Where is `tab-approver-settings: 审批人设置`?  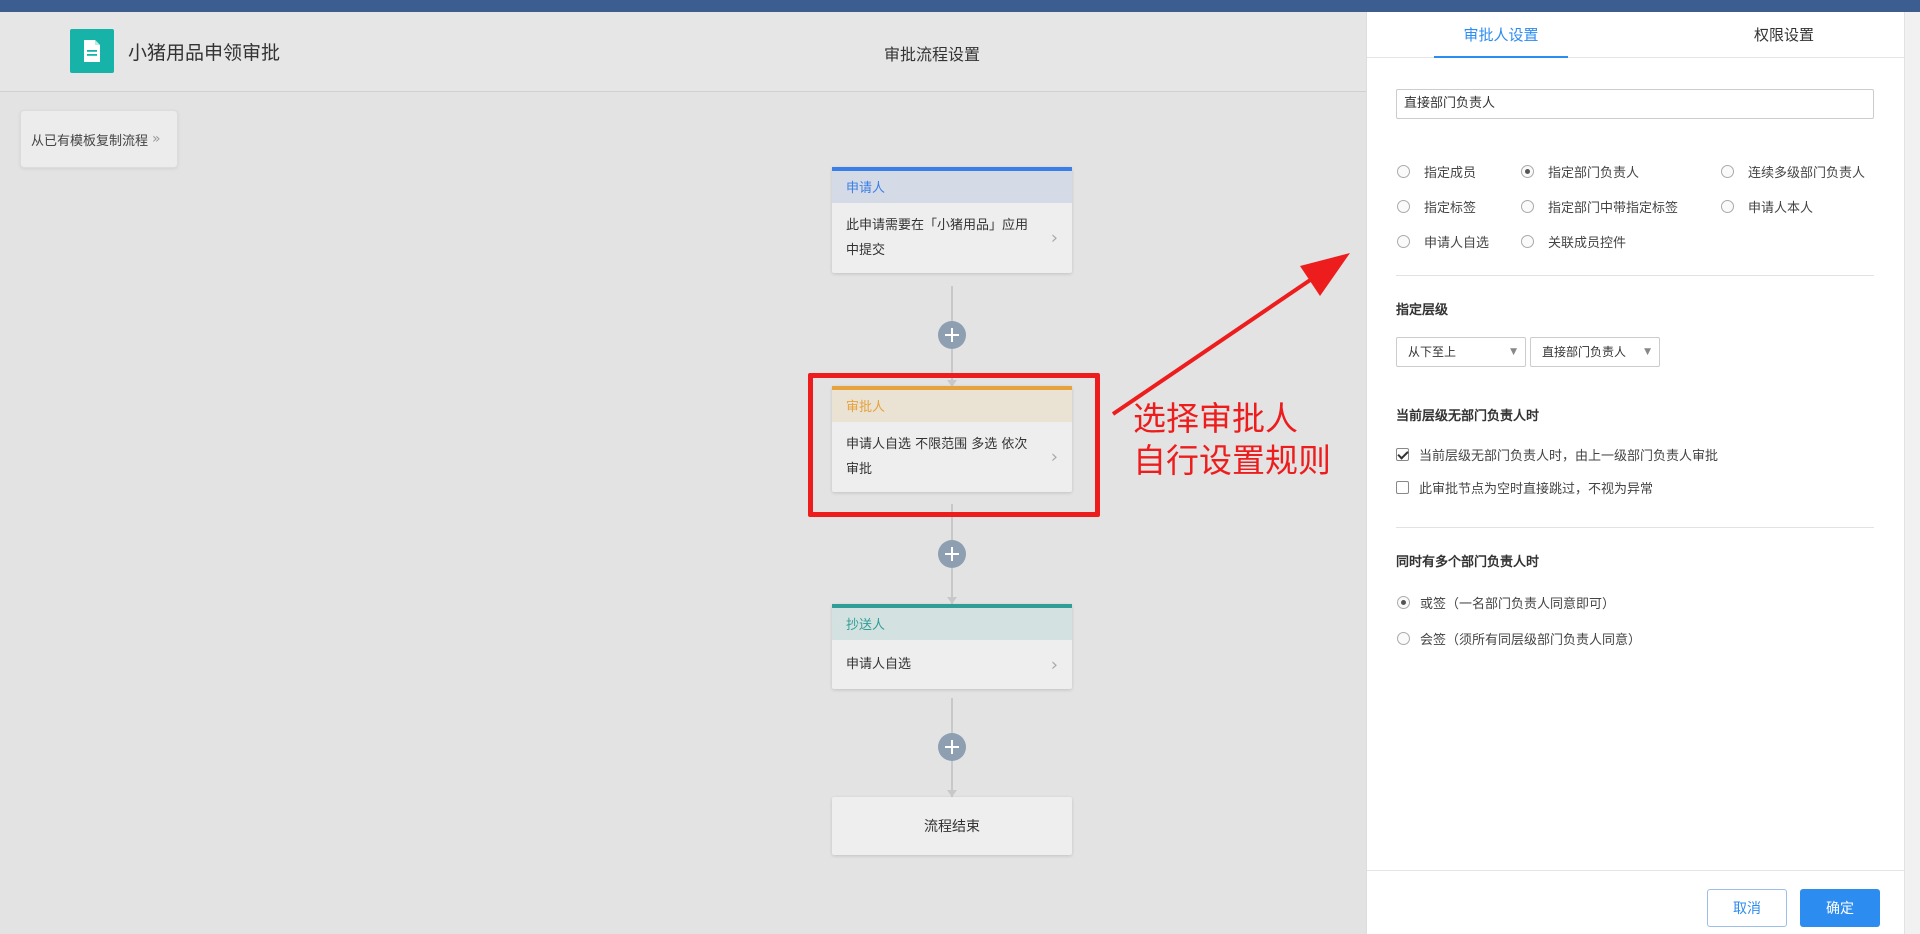 tab-approver-settings: 审批人设置 is located at coordinates (1501, 35).